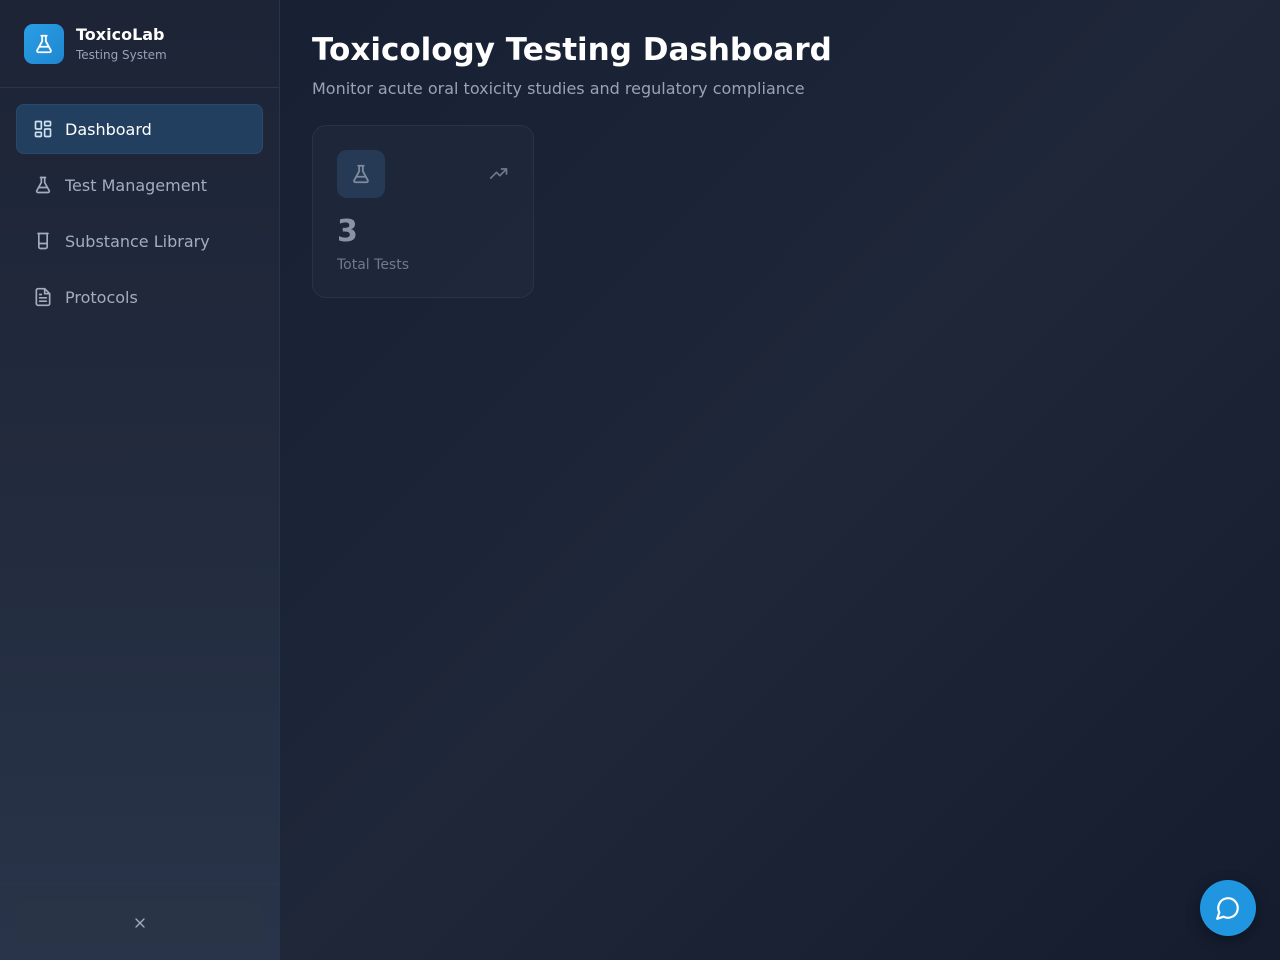  I want to click on sidebar-item-label: Protocols, so click(101, 297).